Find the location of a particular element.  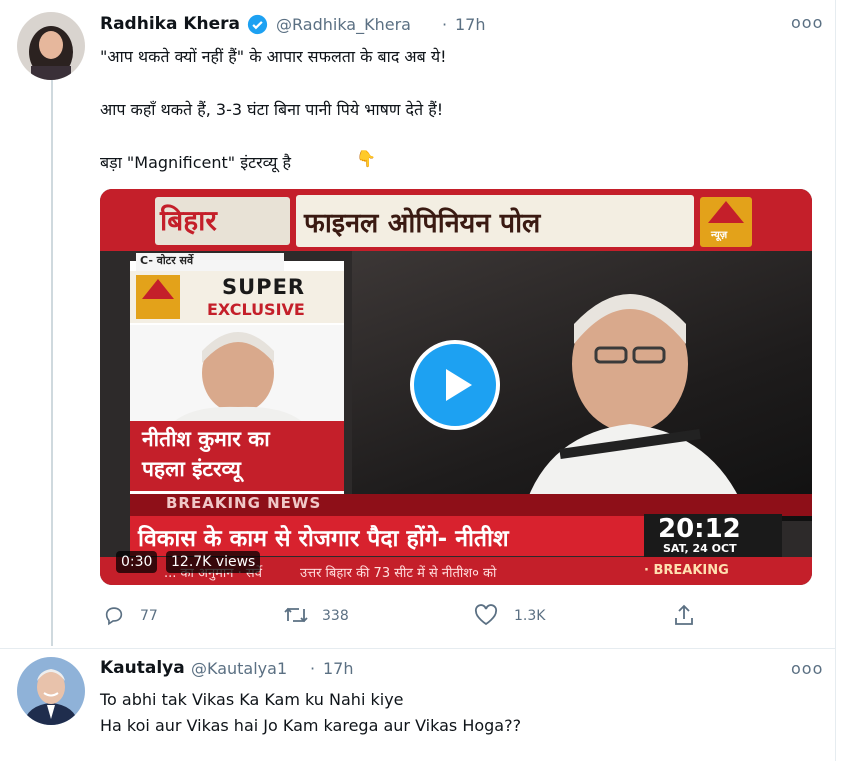

timeline-border is located at coordinates (835, 380).